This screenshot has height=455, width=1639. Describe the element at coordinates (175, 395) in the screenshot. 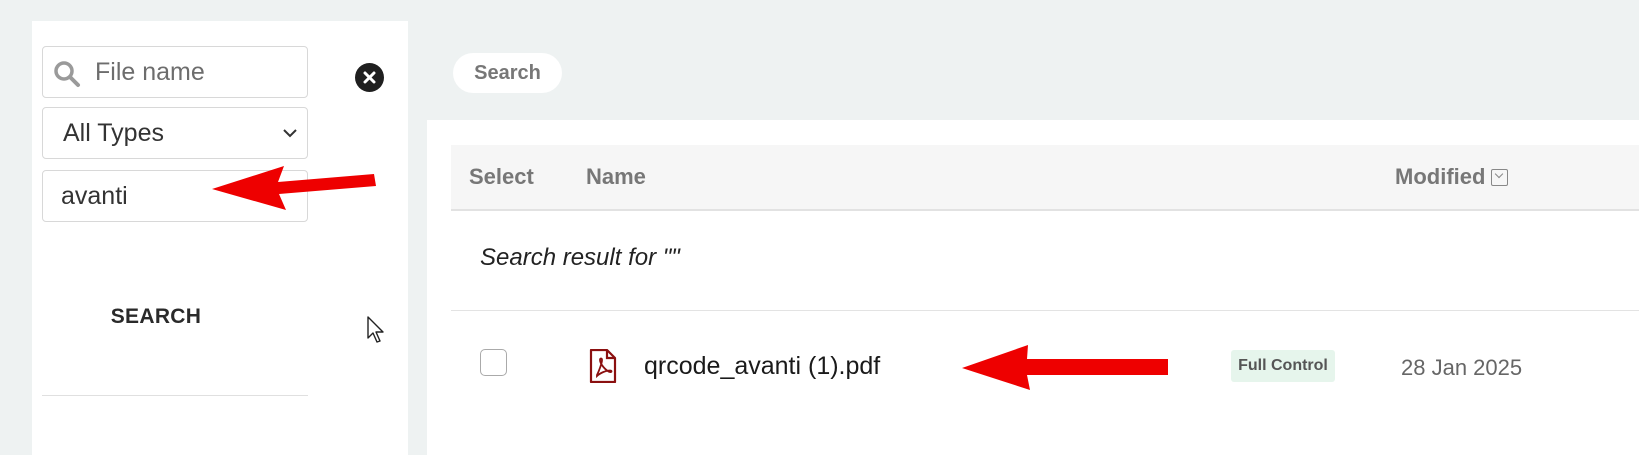

I see `sidebar-divider` at that location.